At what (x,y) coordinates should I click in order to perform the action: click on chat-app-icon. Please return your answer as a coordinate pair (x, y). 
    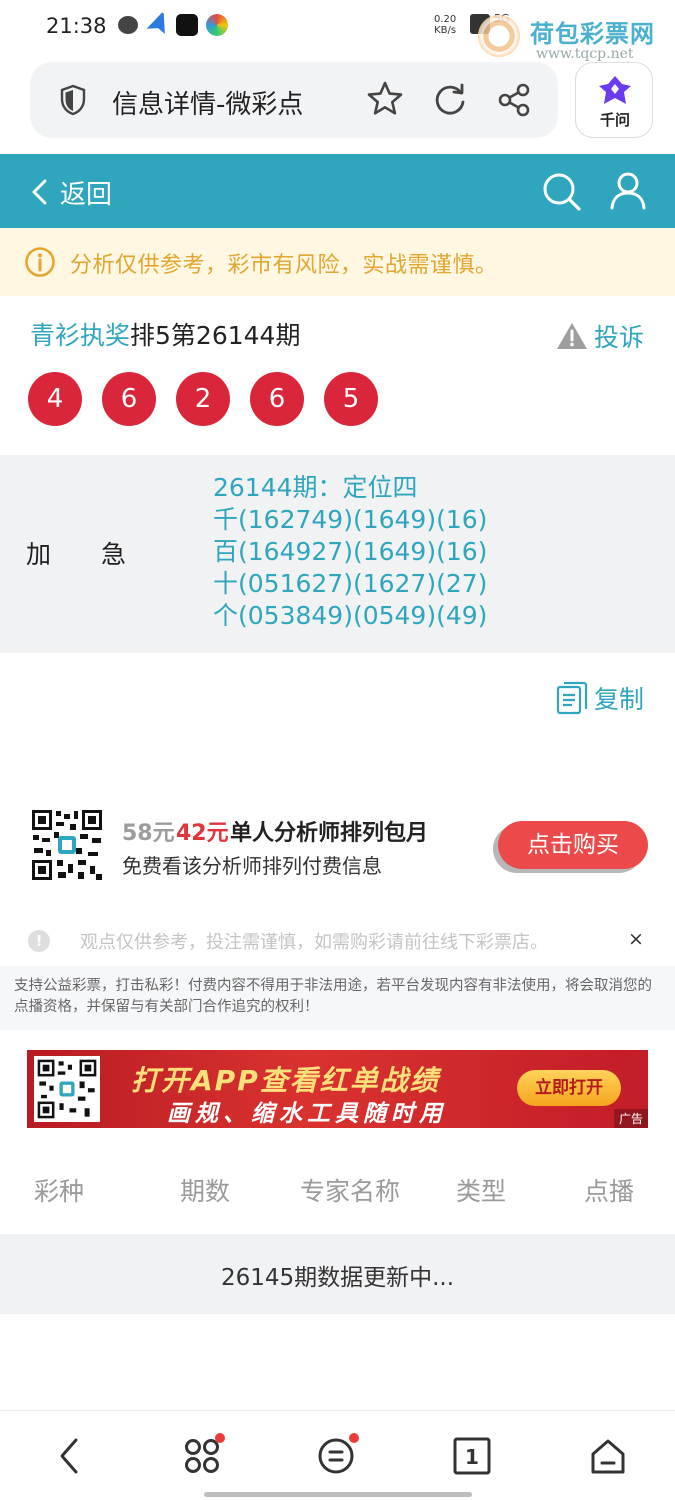
    Looking at the image, I should click on (128, 25).